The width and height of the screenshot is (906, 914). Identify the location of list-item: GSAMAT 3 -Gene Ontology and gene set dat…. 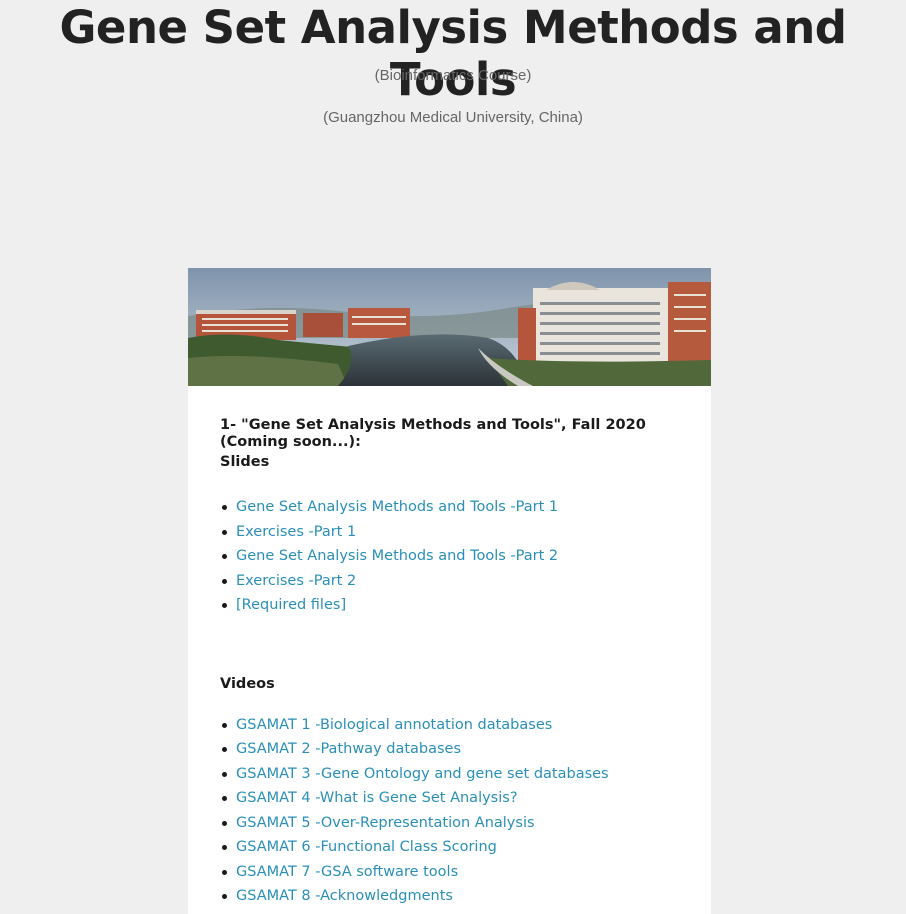
(450, 774).